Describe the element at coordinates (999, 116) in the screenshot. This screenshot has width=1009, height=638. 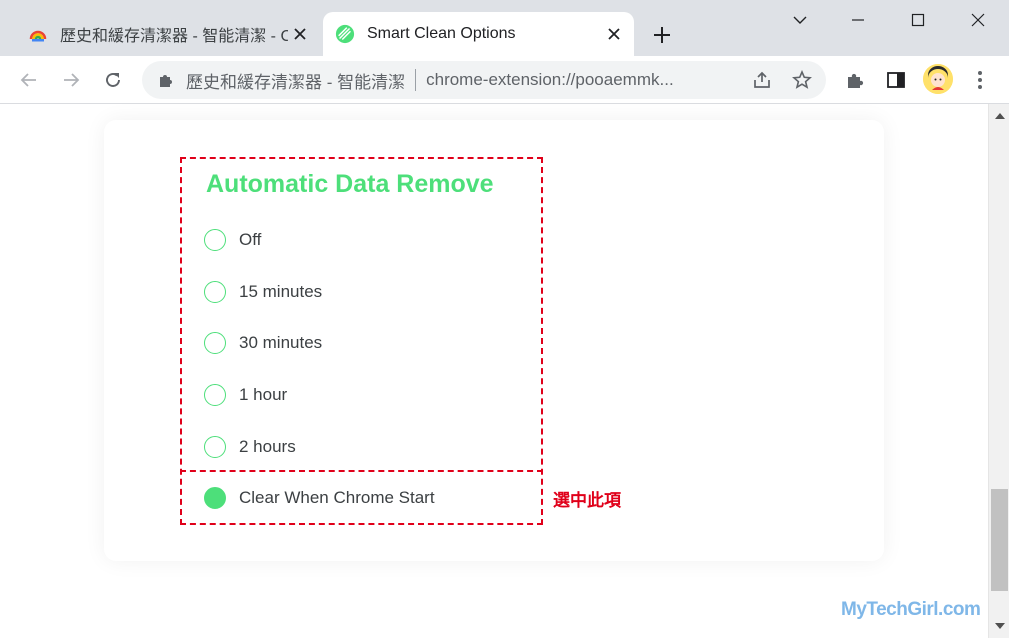
I see `scroll-up-arrow-icon` at that location.